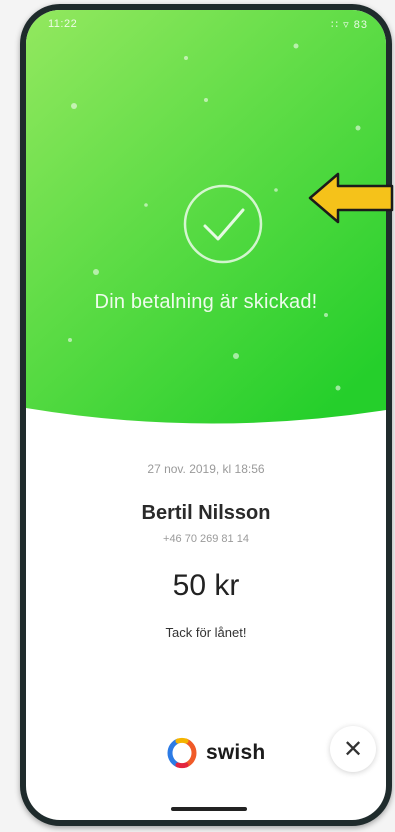 The image size is (395, 832). What do you see at coordinates (182, 753) in the screenshot?
I see `swish-logo-icon` at bounding box center [182, 753].